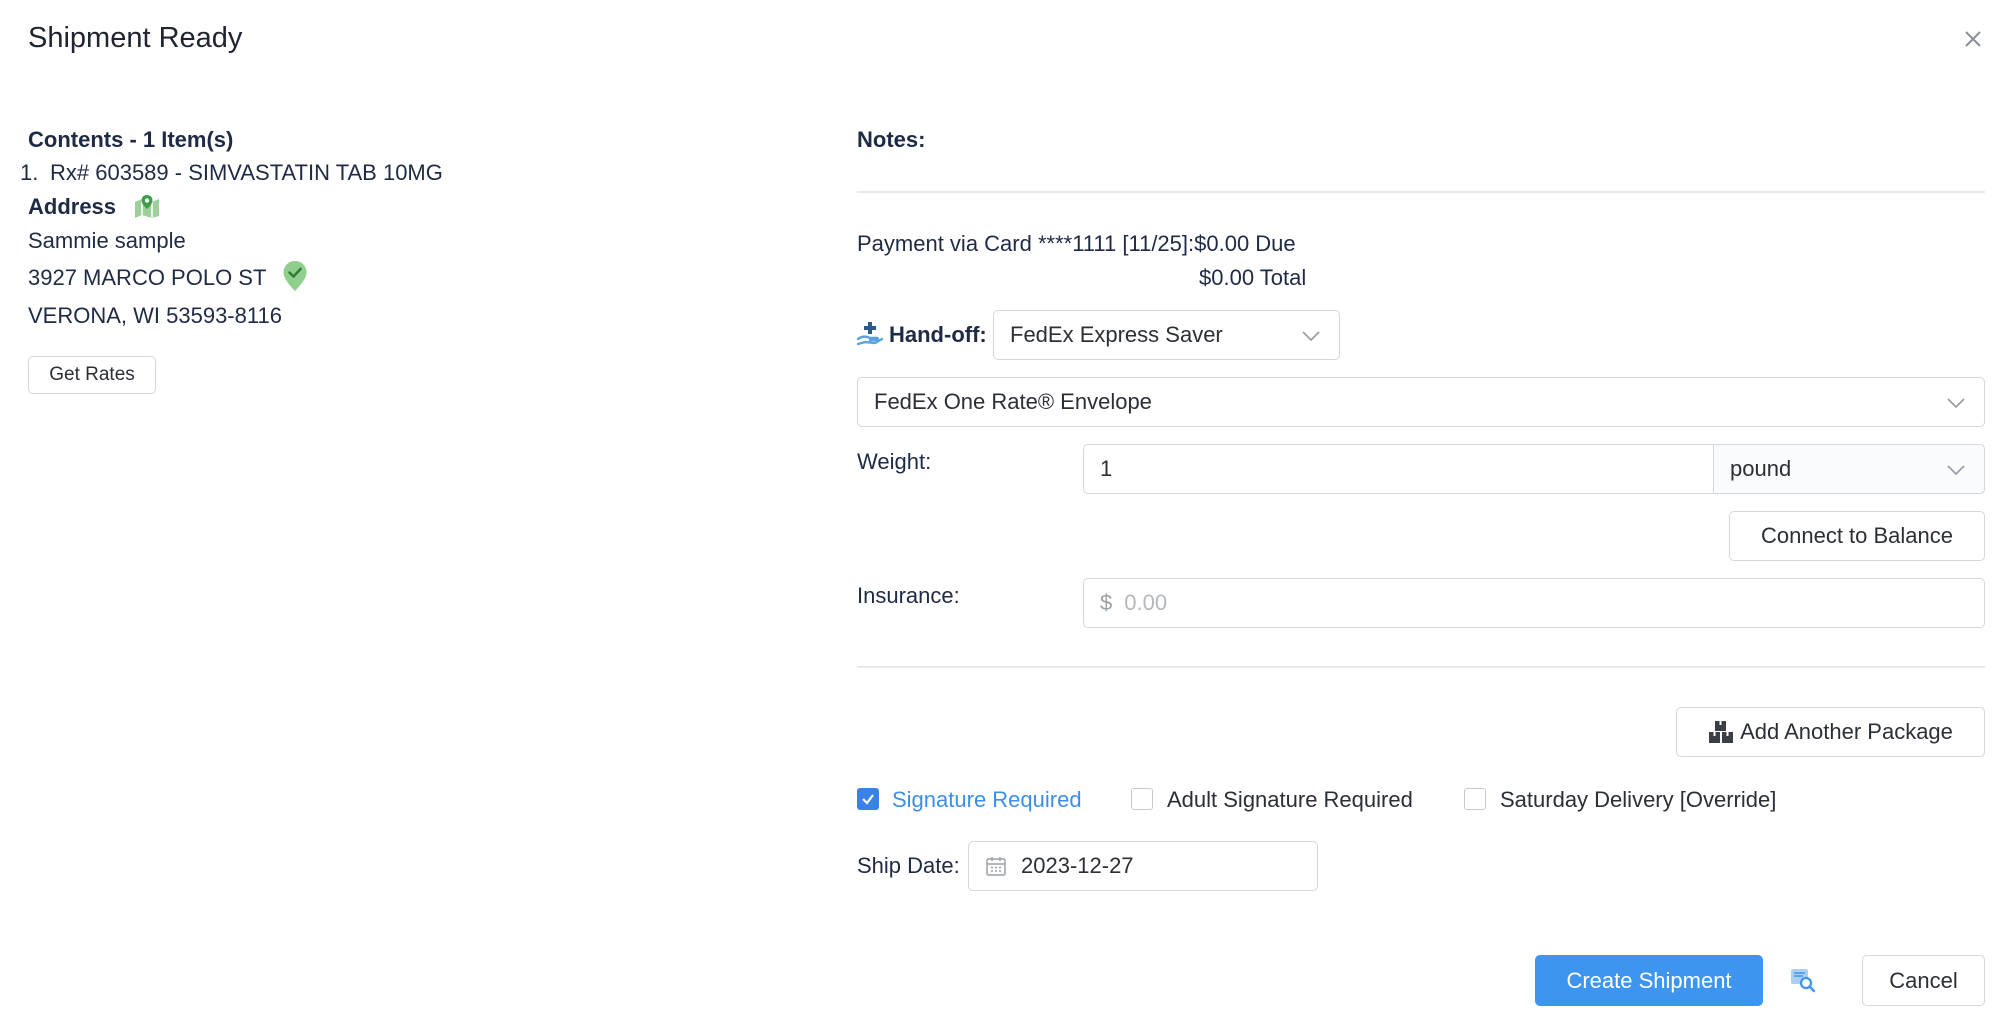 This screenshot has height=1023, width=1999. I want to click on hand-package-icon, so click(870, 334).